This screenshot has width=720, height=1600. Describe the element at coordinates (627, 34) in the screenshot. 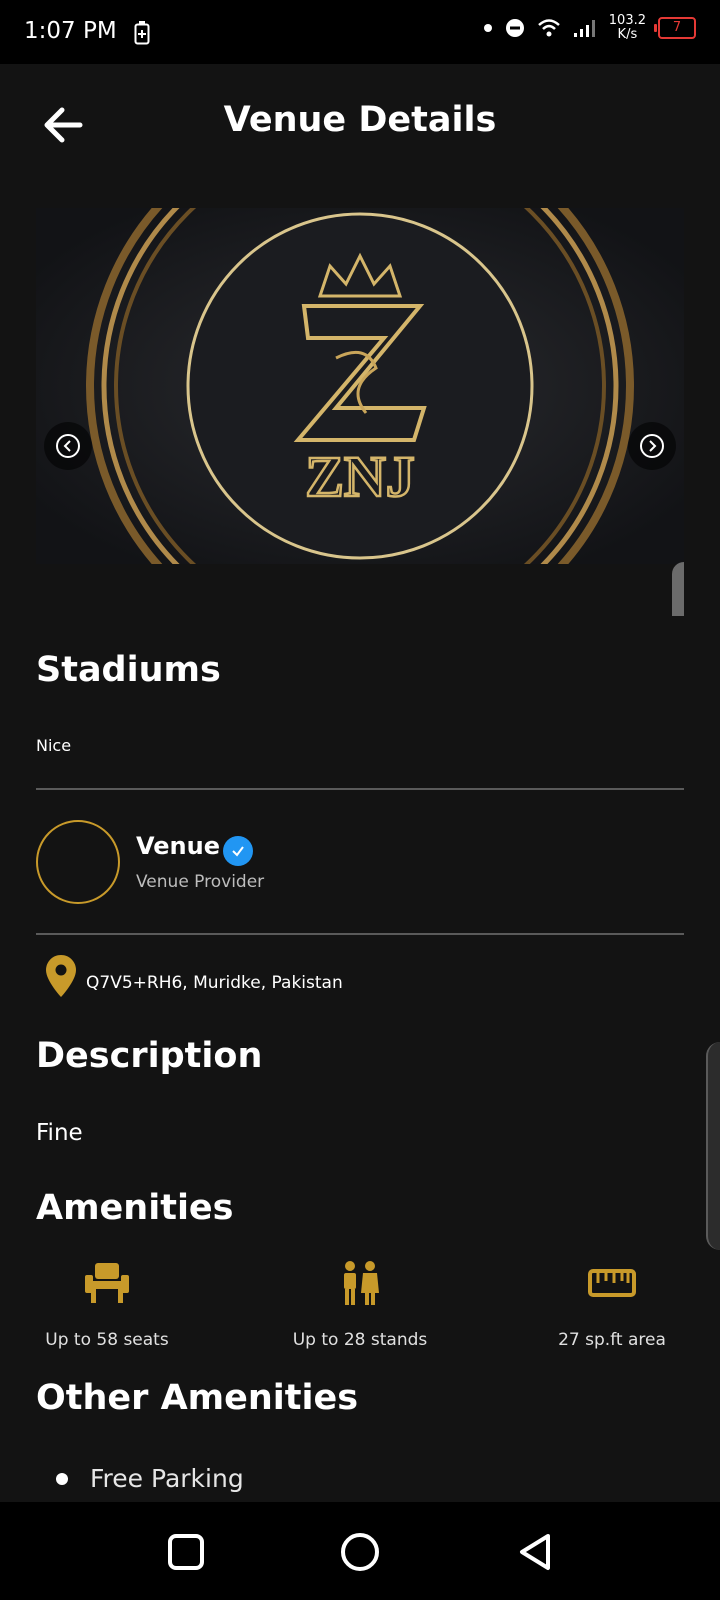

I see `network-speed-unit: K/s` at that location.